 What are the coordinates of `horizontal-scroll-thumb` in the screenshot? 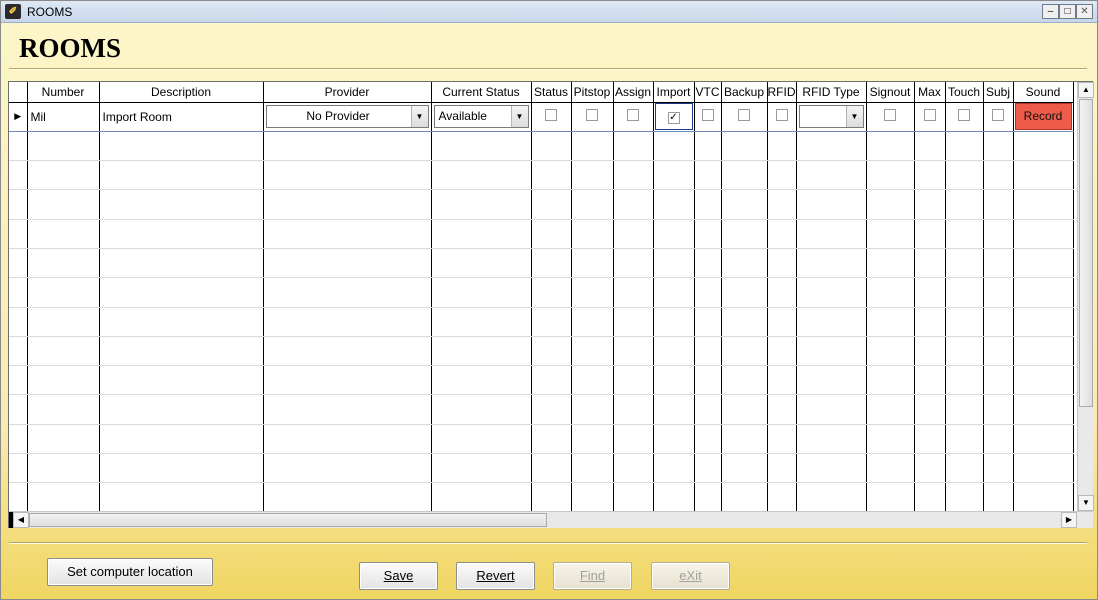 It's located at (288, 520).